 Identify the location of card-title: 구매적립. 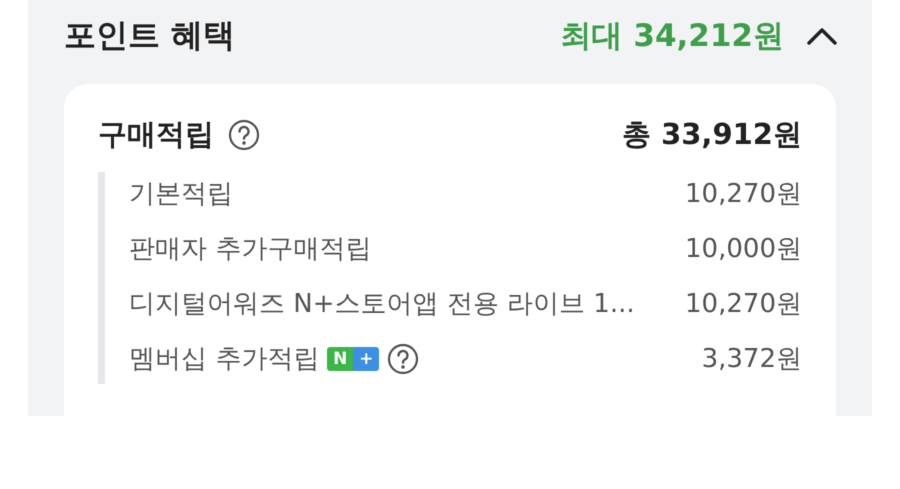
(156, 134).